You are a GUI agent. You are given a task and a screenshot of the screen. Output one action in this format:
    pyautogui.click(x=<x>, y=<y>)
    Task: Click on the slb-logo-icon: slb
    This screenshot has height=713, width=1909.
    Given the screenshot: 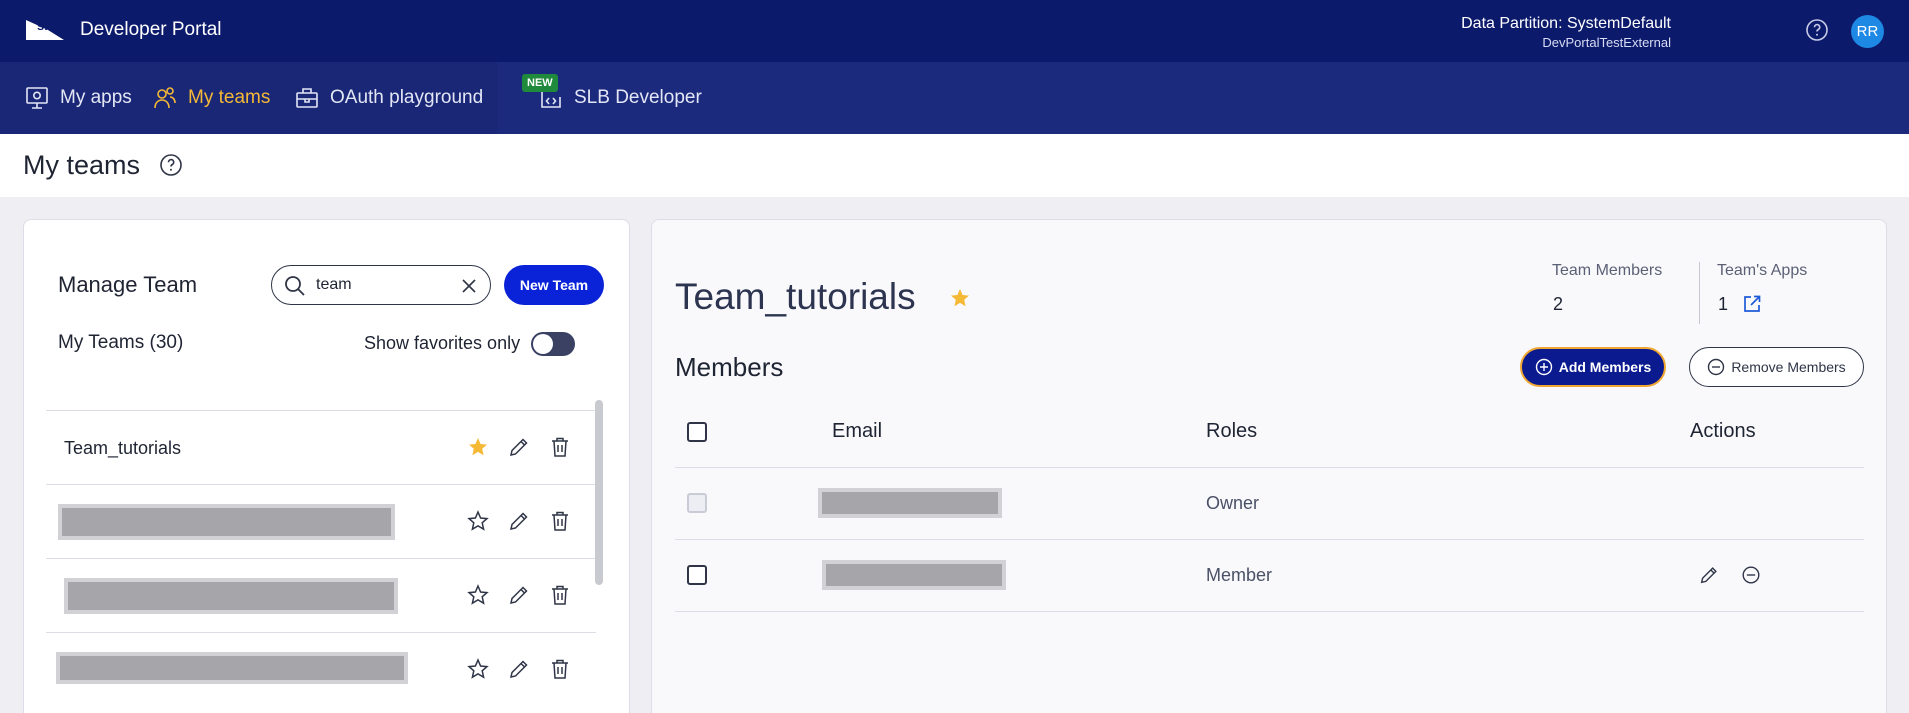 What is the action you would take?
    pyautogui.click(x=45, y=30)
    